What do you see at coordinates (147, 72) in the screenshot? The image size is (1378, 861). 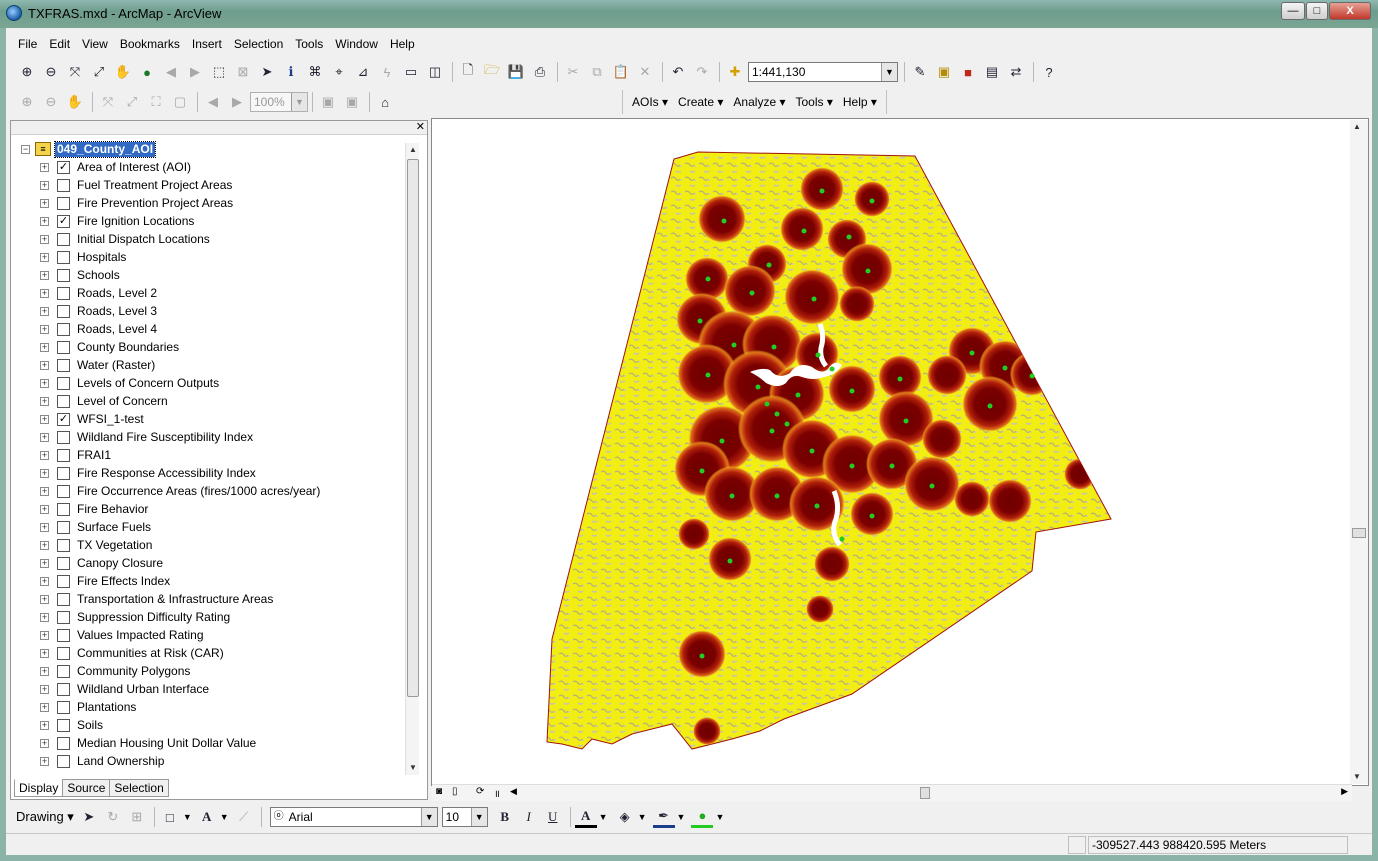 I see `full-extent-globe-icon: ●` at bounding box center [147, 72].